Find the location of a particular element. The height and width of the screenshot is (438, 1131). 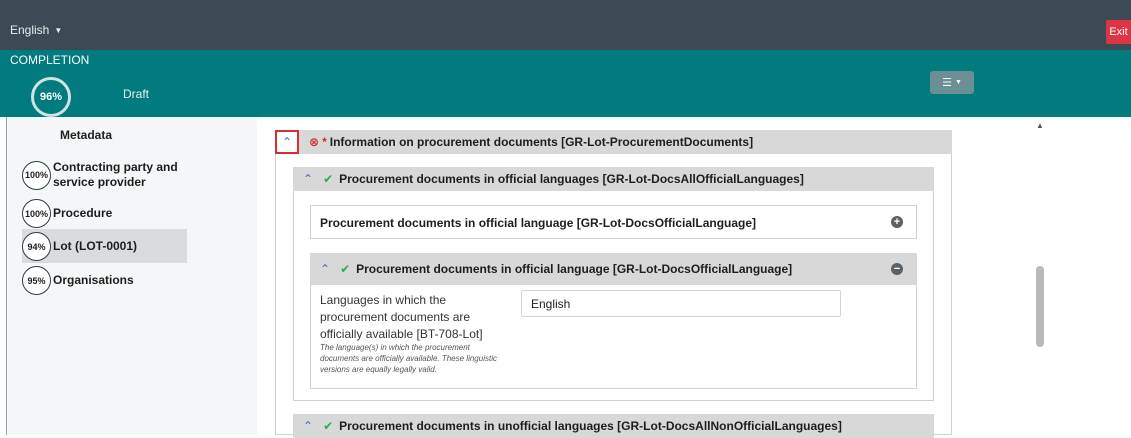

sidebar-item-label-line1: Contracting party and is located at coordinates (115, 167).